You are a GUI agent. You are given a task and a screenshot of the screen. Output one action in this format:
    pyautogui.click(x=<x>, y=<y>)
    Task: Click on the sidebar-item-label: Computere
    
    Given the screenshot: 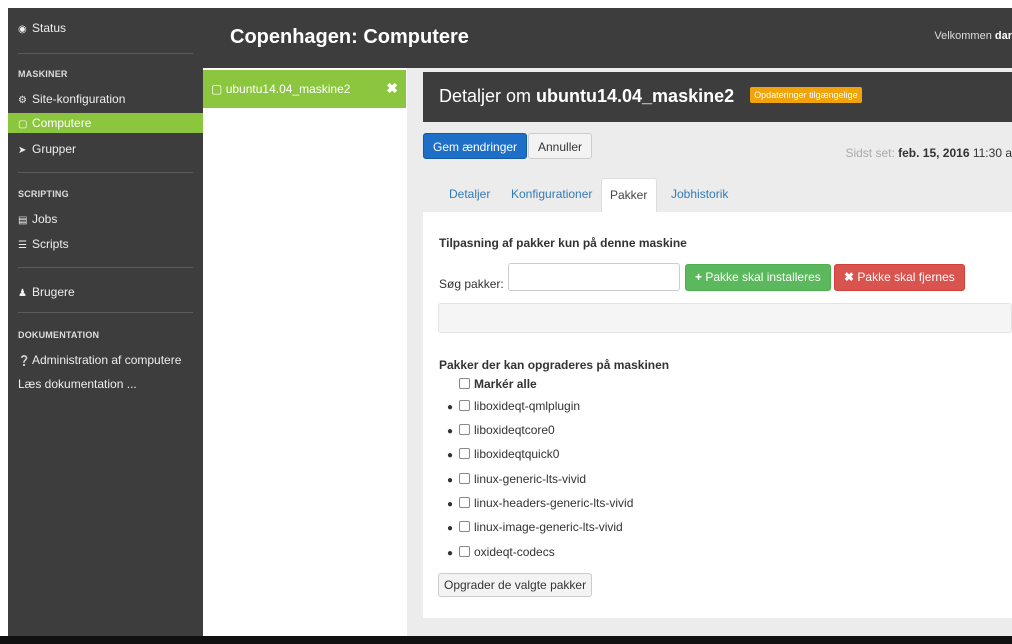 What is the action you would take?
    pyautogui.click(x=62, y=123)
    